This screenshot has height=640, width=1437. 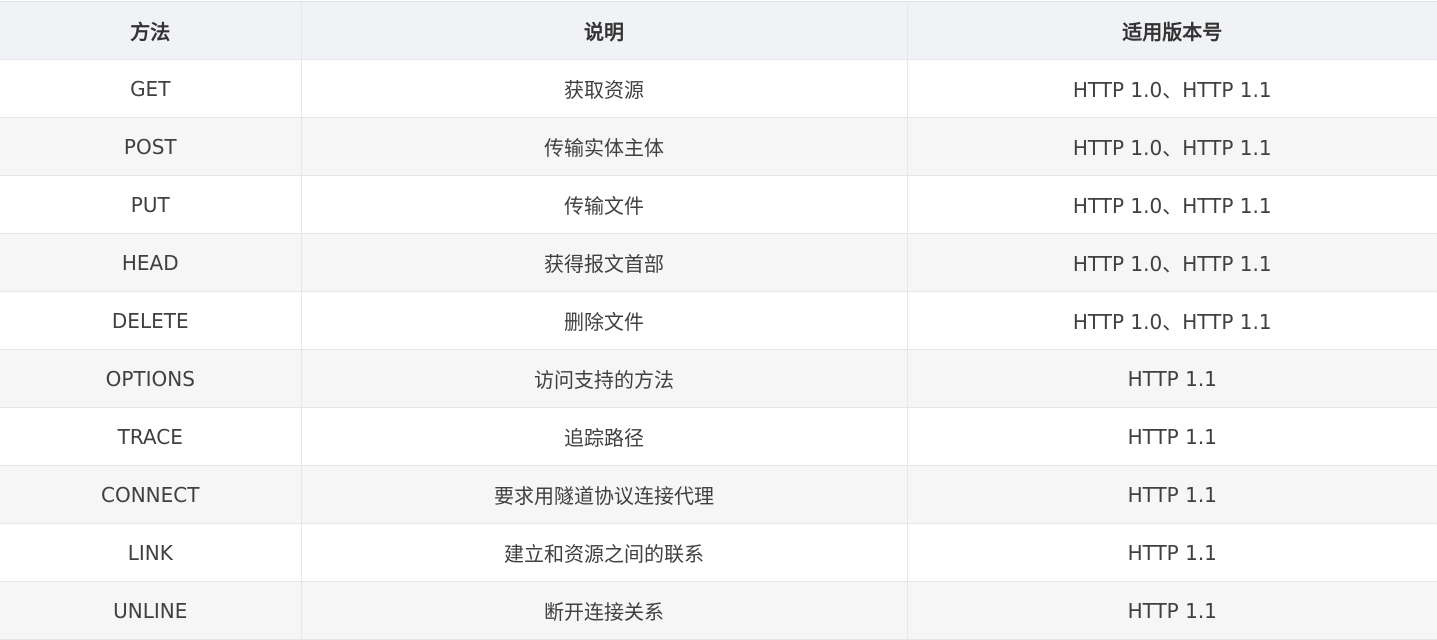 What do you see at coordinates (604, 320) in the screenshot?
I see `cell-description: 删除文件` at bounding box center [604, 320].